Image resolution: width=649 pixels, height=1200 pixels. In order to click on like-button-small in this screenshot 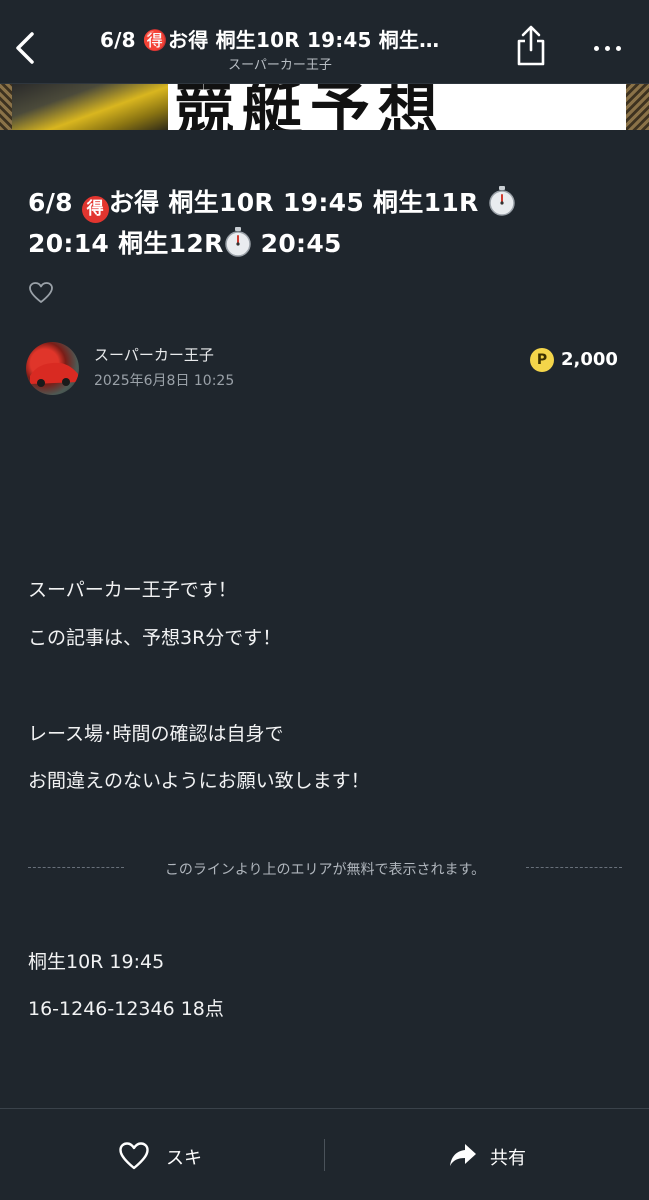, I will do `click(41, 293)`.